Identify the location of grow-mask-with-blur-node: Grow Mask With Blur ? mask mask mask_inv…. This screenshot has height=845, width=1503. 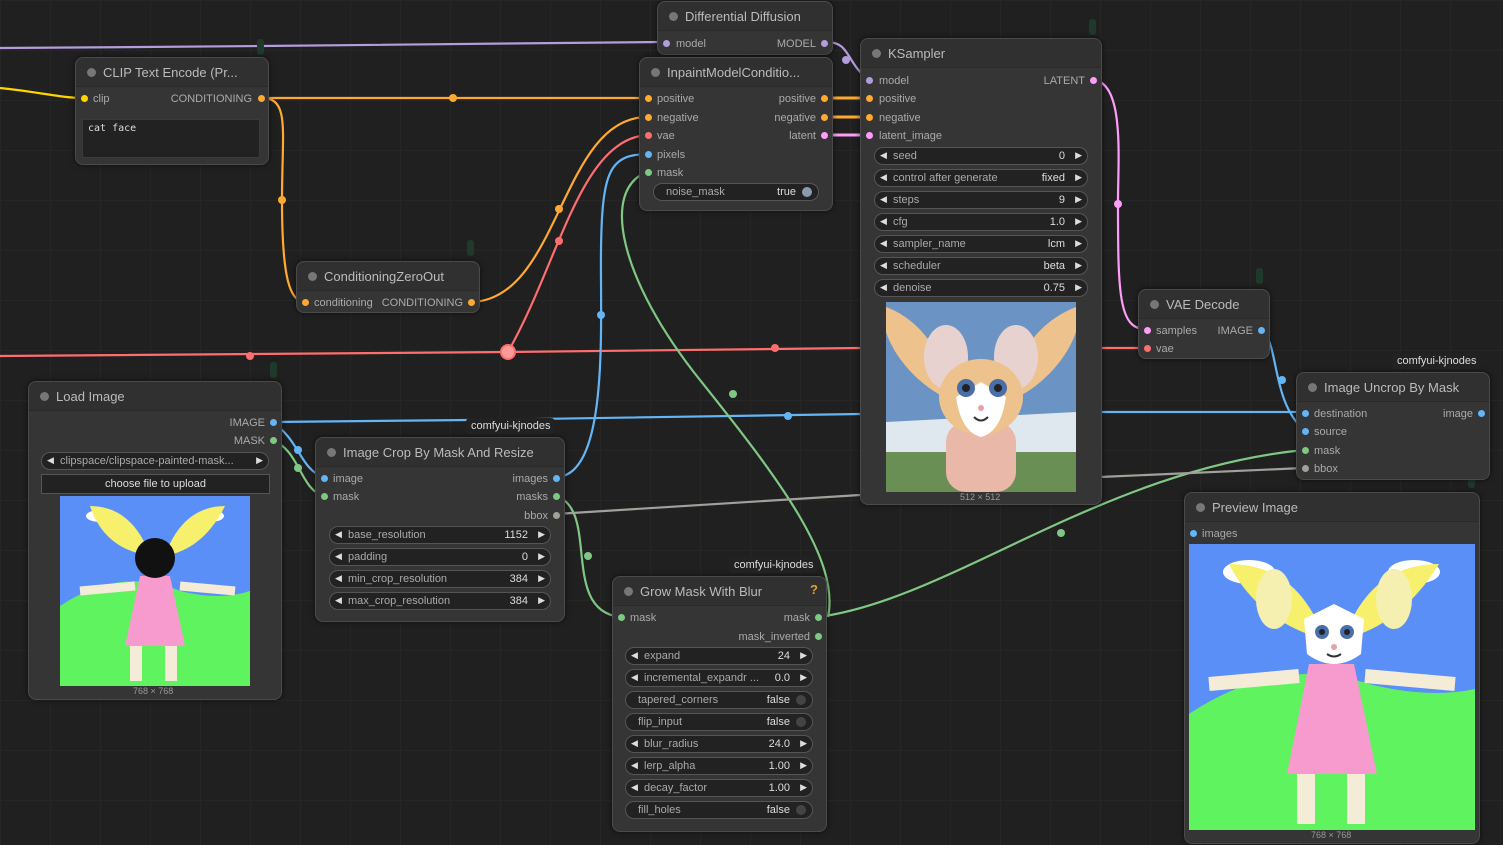
(719, 704).